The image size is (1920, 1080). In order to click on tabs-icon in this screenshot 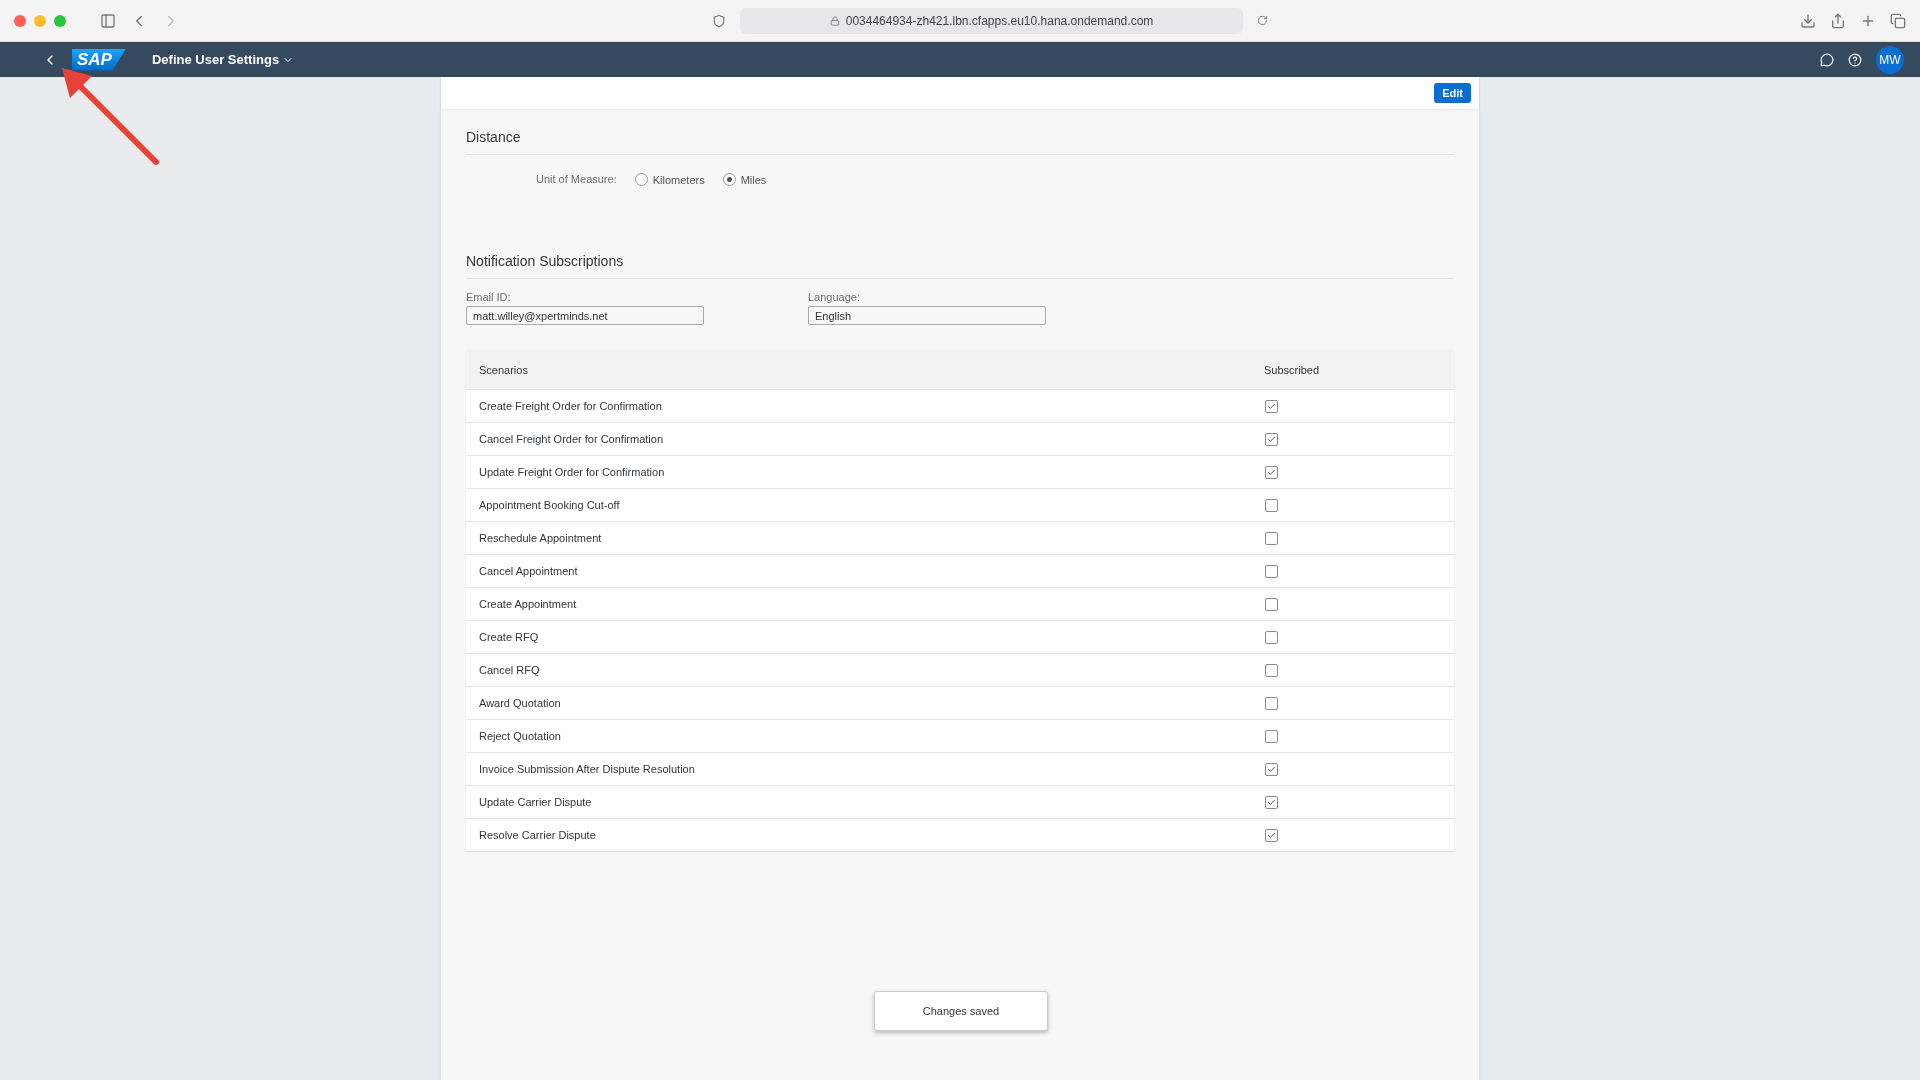, I will do `click(1898, 20)`.